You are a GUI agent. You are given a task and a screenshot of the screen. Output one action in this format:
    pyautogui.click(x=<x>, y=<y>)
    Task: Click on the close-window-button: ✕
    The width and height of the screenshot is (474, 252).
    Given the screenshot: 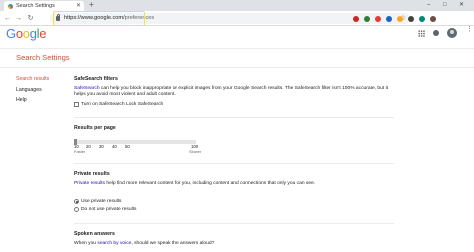 What is the action you would take?
    pyautogui.click(x=461, y=5)
    